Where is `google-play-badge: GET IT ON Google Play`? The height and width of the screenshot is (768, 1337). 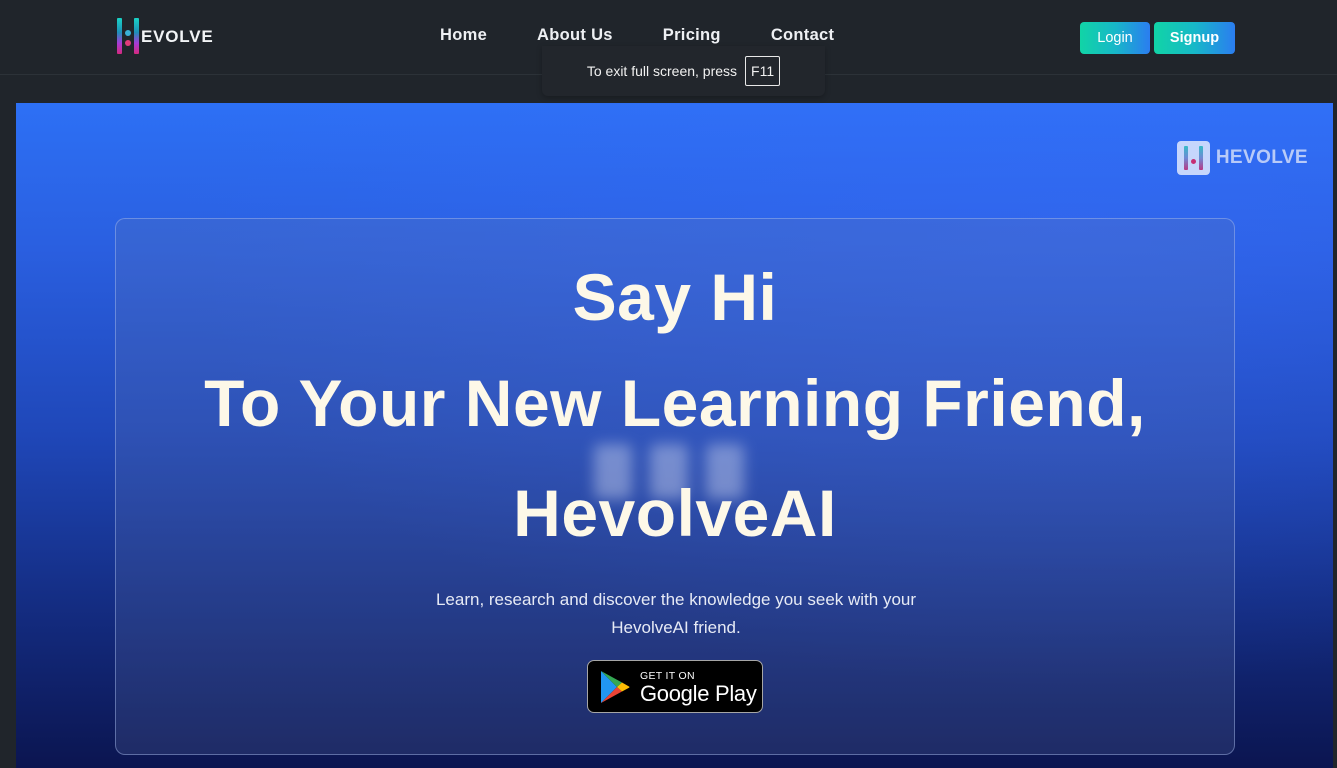 google-play-badge: GET IT ON Google Play is located at coordinates (675, 686).